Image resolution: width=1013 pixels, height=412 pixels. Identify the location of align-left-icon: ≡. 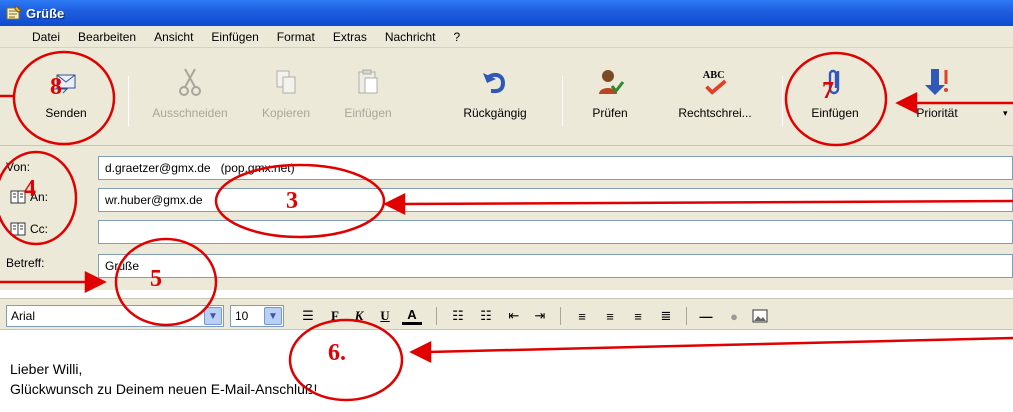
(582, 316).